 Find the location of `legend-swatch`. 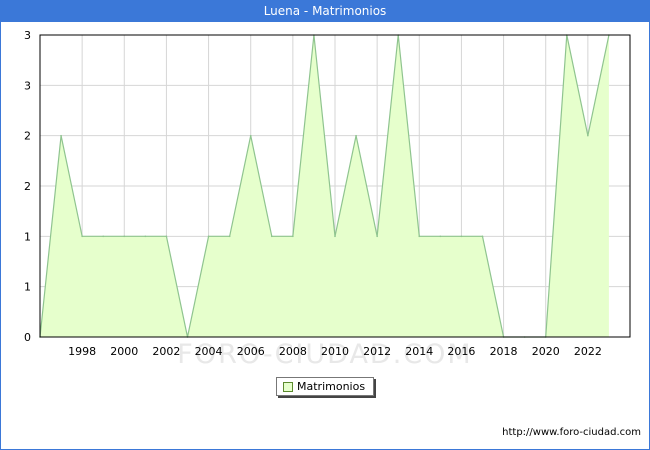

legend-swatch is located at coordinates (288, 387).